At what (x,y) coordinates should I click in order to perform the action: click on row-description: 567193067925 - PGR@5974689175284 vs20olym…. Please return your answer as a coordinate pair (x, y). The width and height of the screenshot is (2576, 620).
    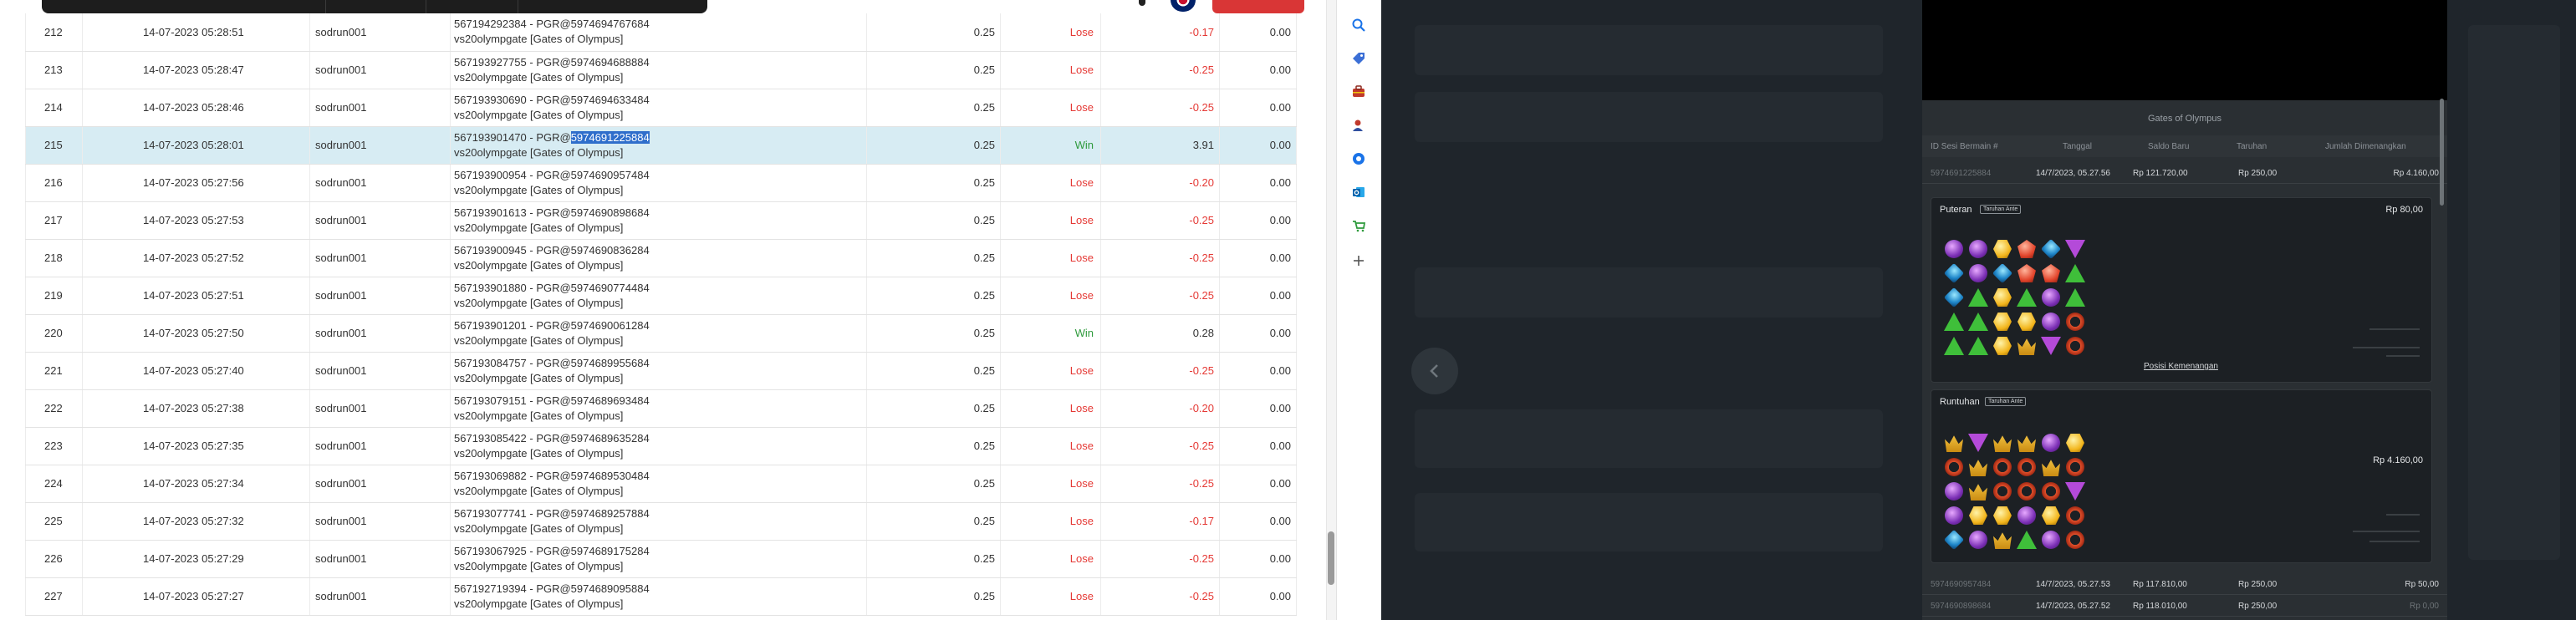
    Looking at the image, I should click on (658, 559).